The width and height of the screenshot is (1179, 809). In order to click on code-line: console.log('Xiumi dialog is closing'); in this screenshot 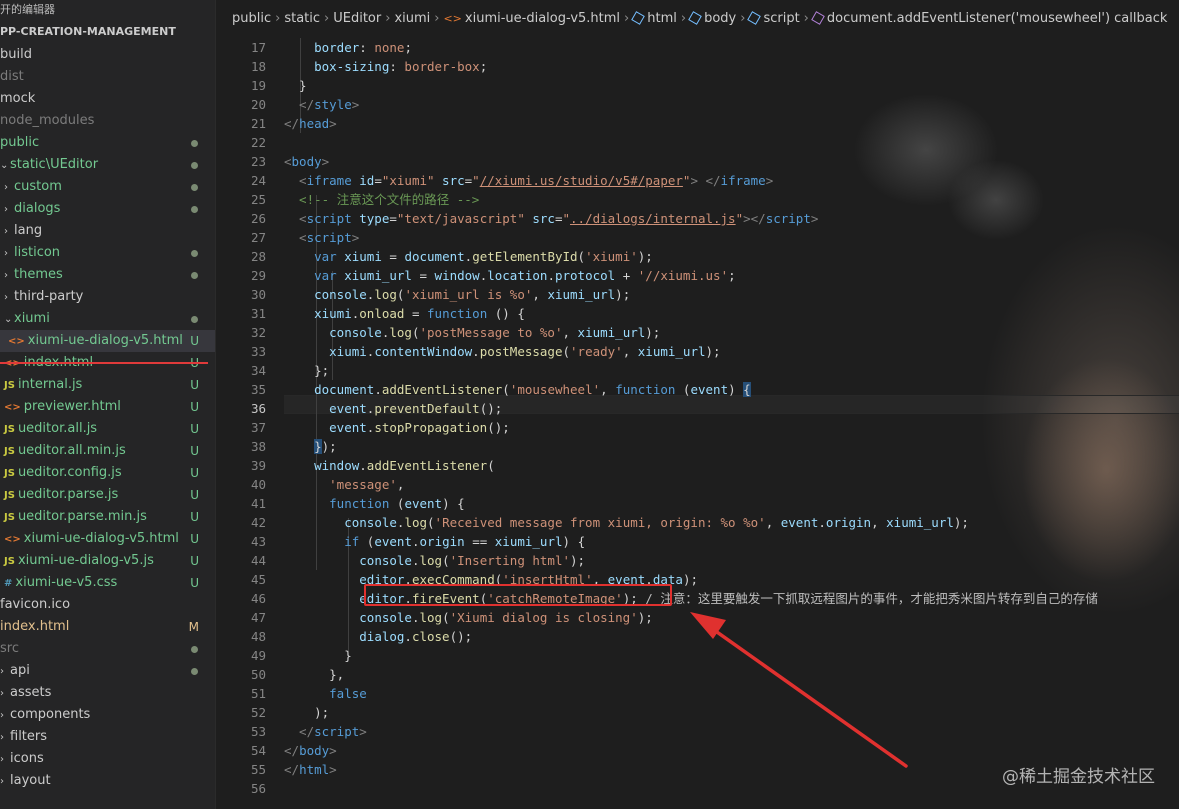, I will do `click(691, 617)`.